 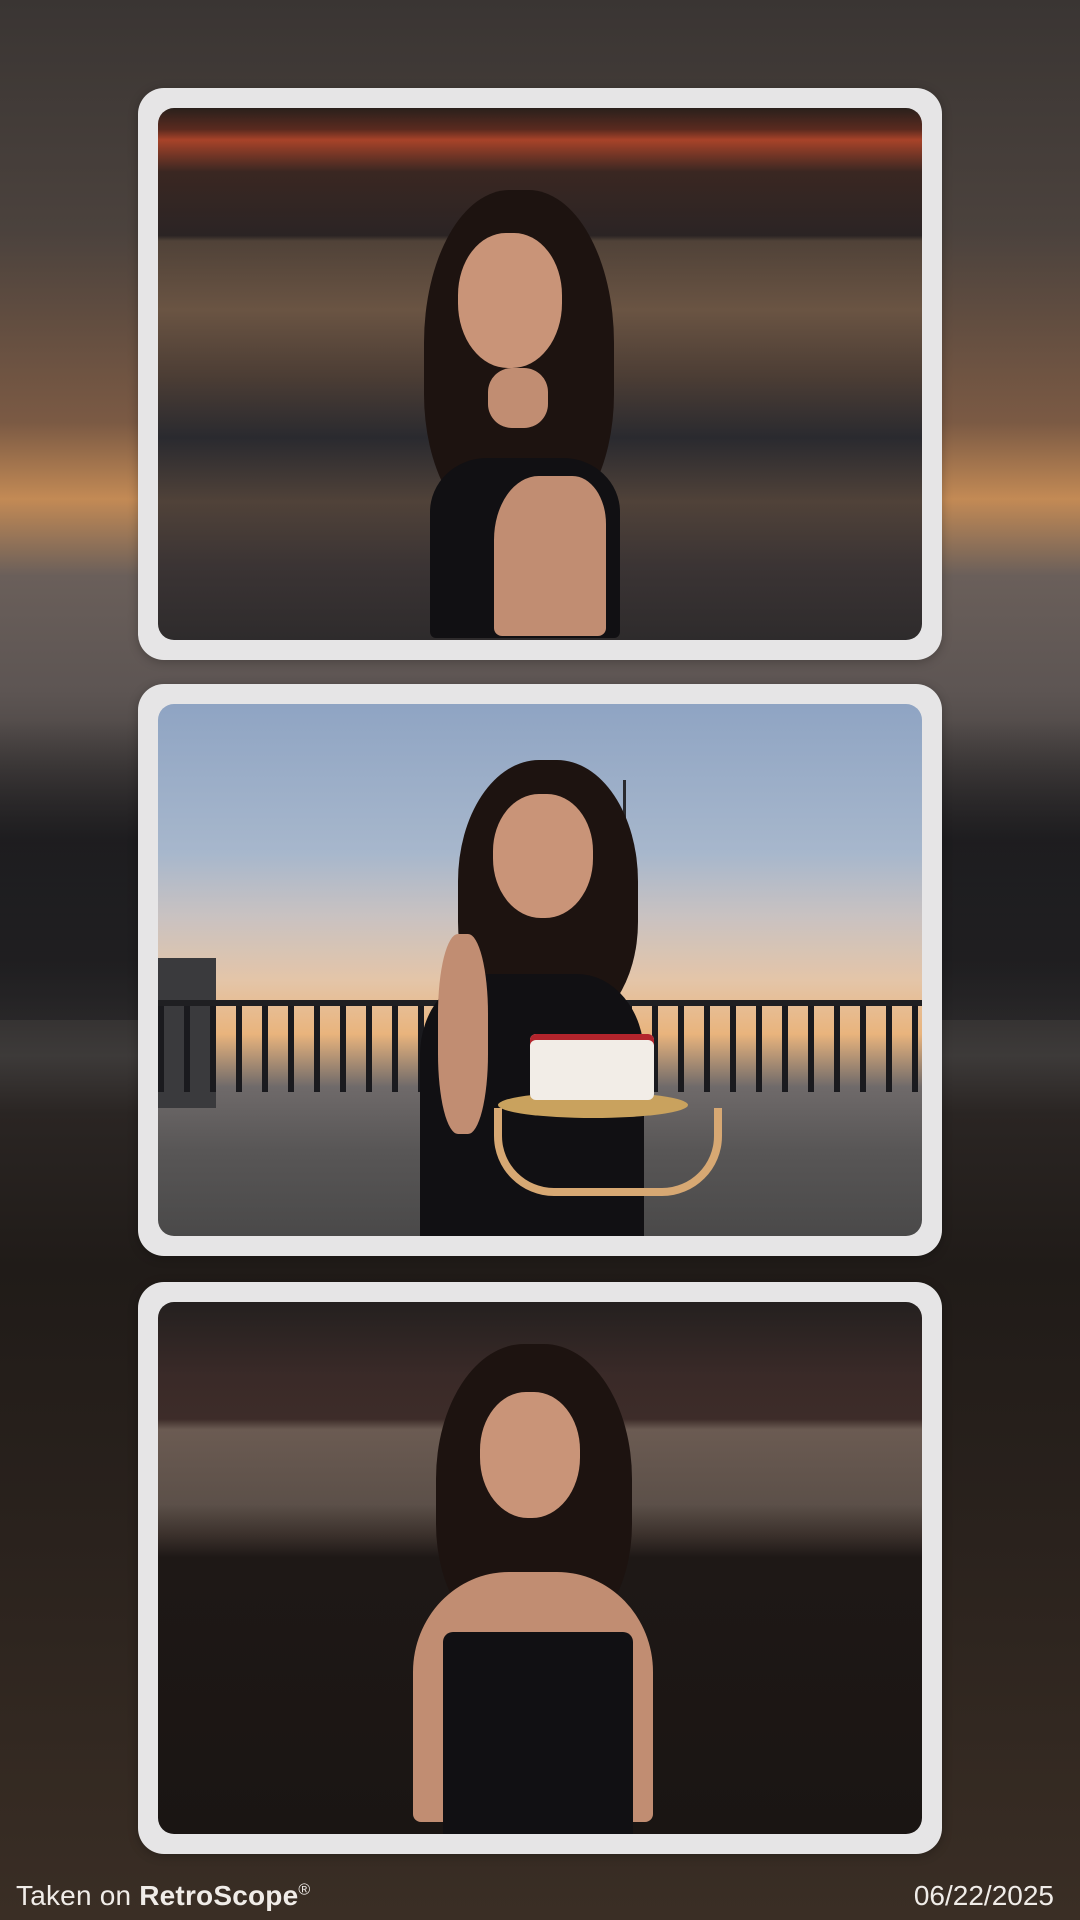 I want to click on photo-date: 06/22/2025, so click(x=983, y=1895).